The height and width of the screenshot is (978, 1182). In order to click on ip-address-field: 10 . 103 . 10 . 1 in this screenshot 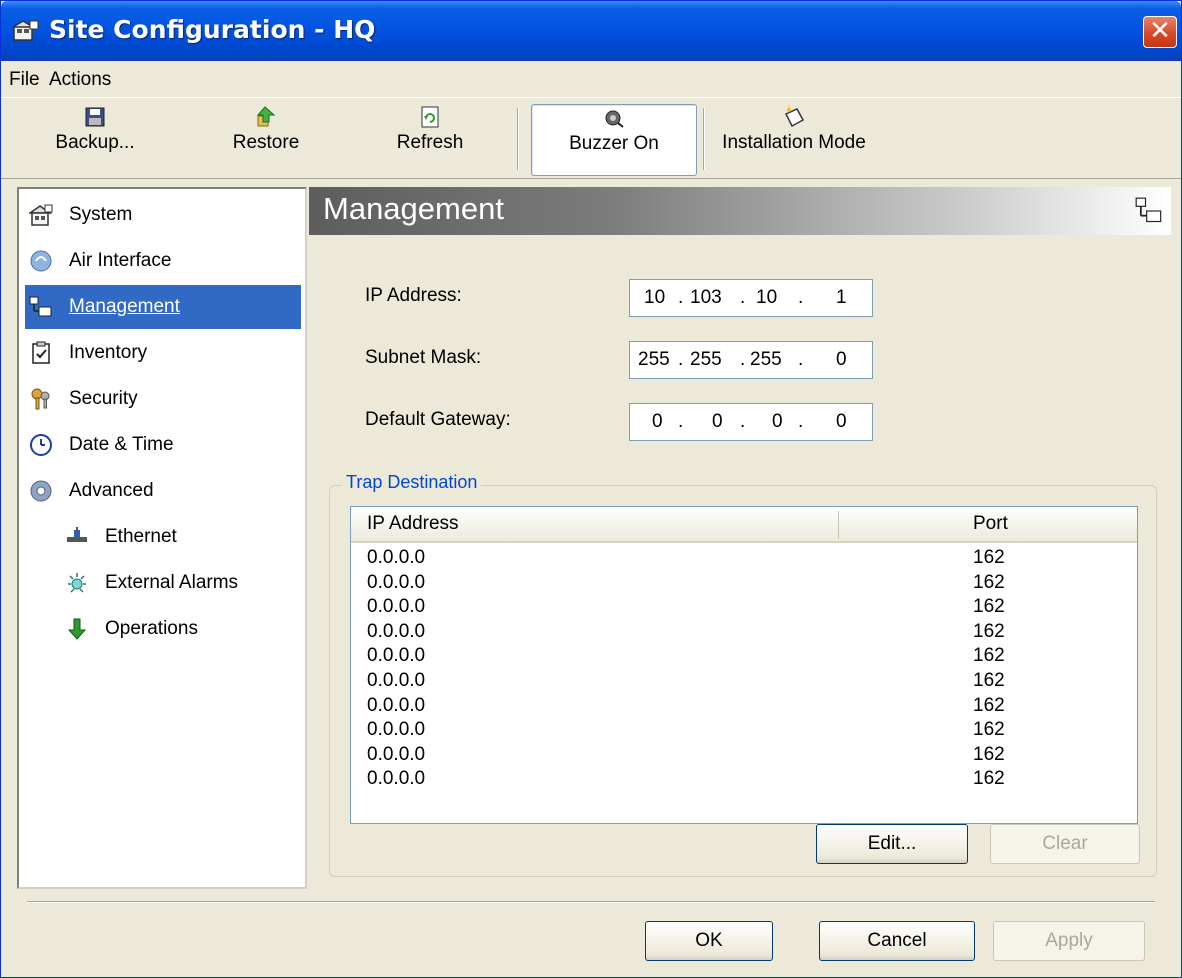, I will do `click(751, 298)`.